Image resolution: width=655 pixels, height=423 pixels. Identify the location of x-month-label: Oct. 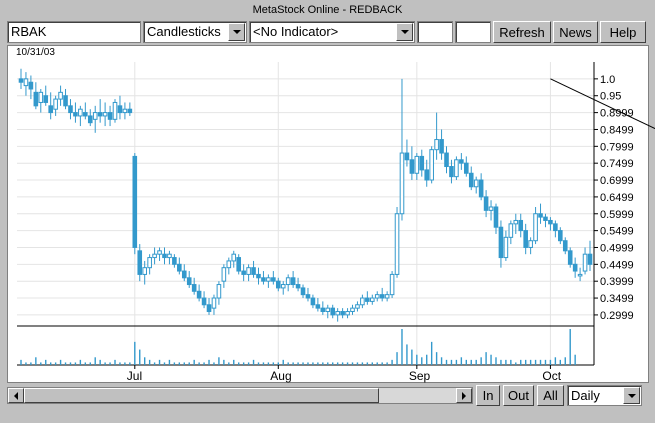
(551, 376).